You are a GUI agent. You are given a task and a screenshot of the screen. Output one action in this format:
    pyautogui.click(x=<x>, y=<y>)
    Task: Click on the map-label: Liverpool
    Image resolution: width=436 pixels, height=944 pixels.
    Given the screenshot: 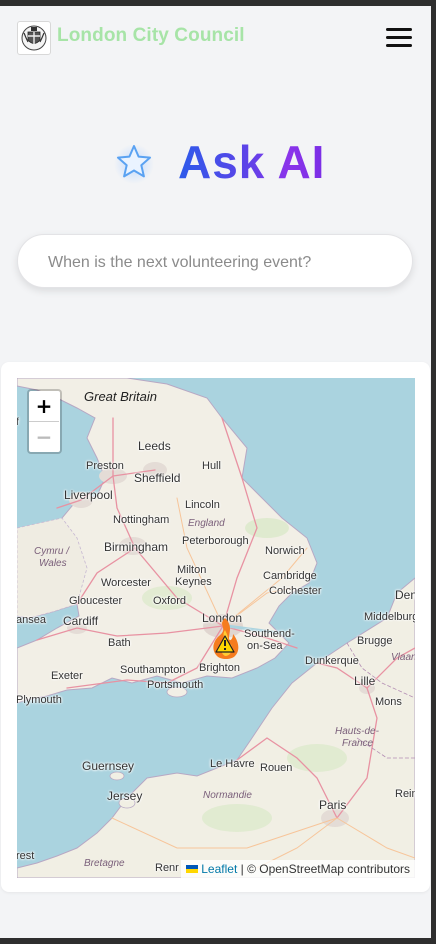 What is the action you would take?
    pyautogui.click(x=88, y=495)
    